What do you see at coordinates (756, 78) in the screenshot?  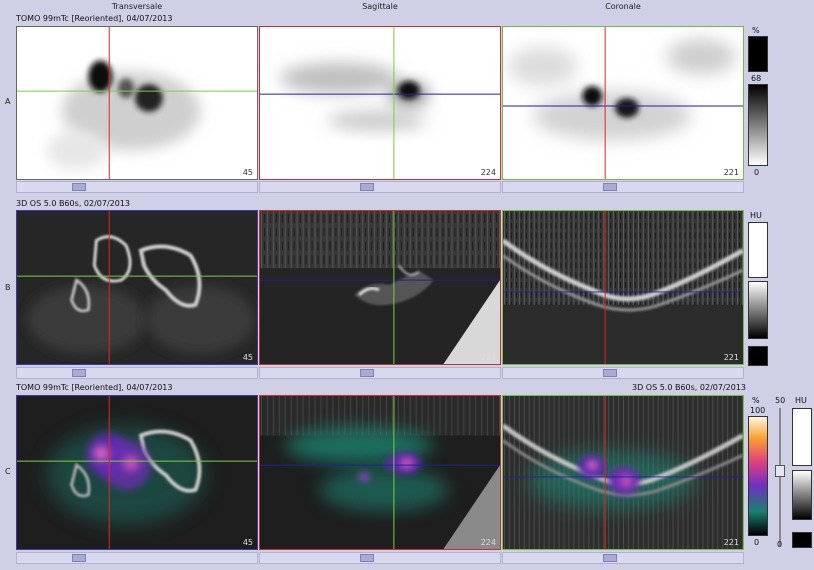 I see `scale-a-max: 68` at bounding box center [756, 78].